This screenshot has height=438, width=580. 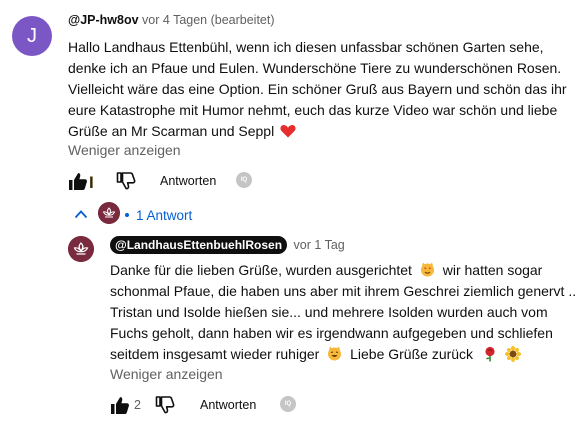 I want to click on replies-toggle: 1 Antwort, so click(x=172, y=215).